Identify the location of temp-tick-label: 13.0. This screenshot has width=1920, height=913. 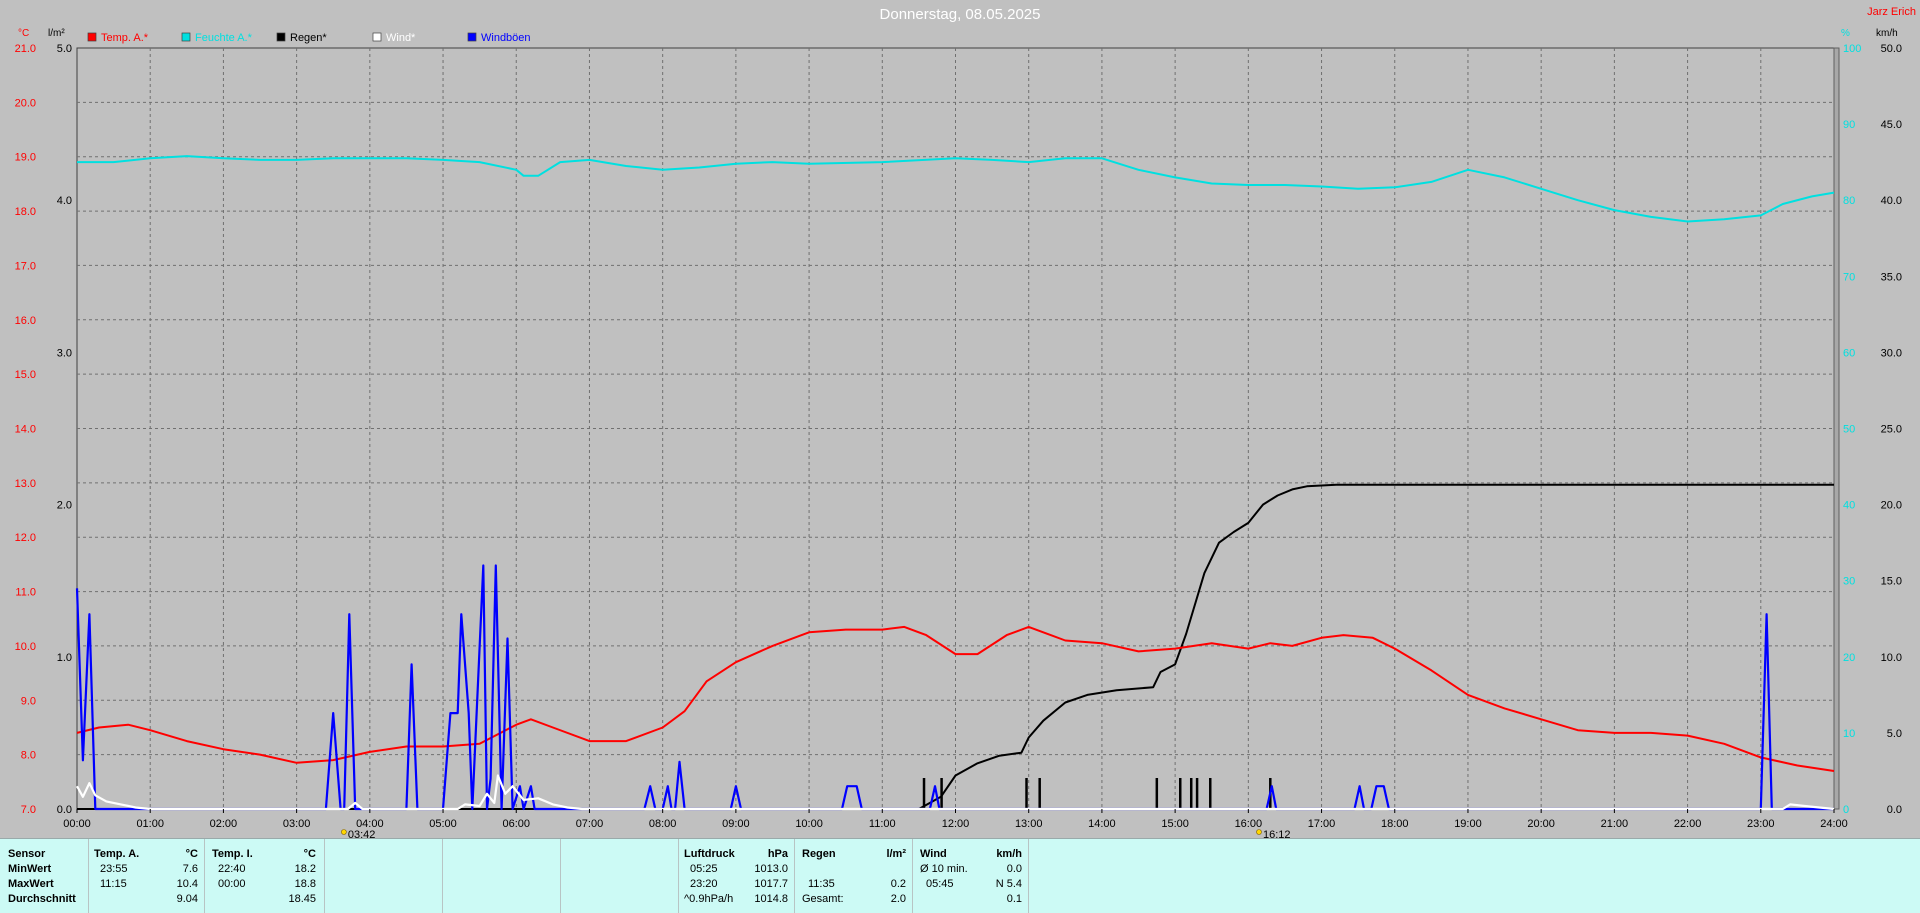
(25, 484).